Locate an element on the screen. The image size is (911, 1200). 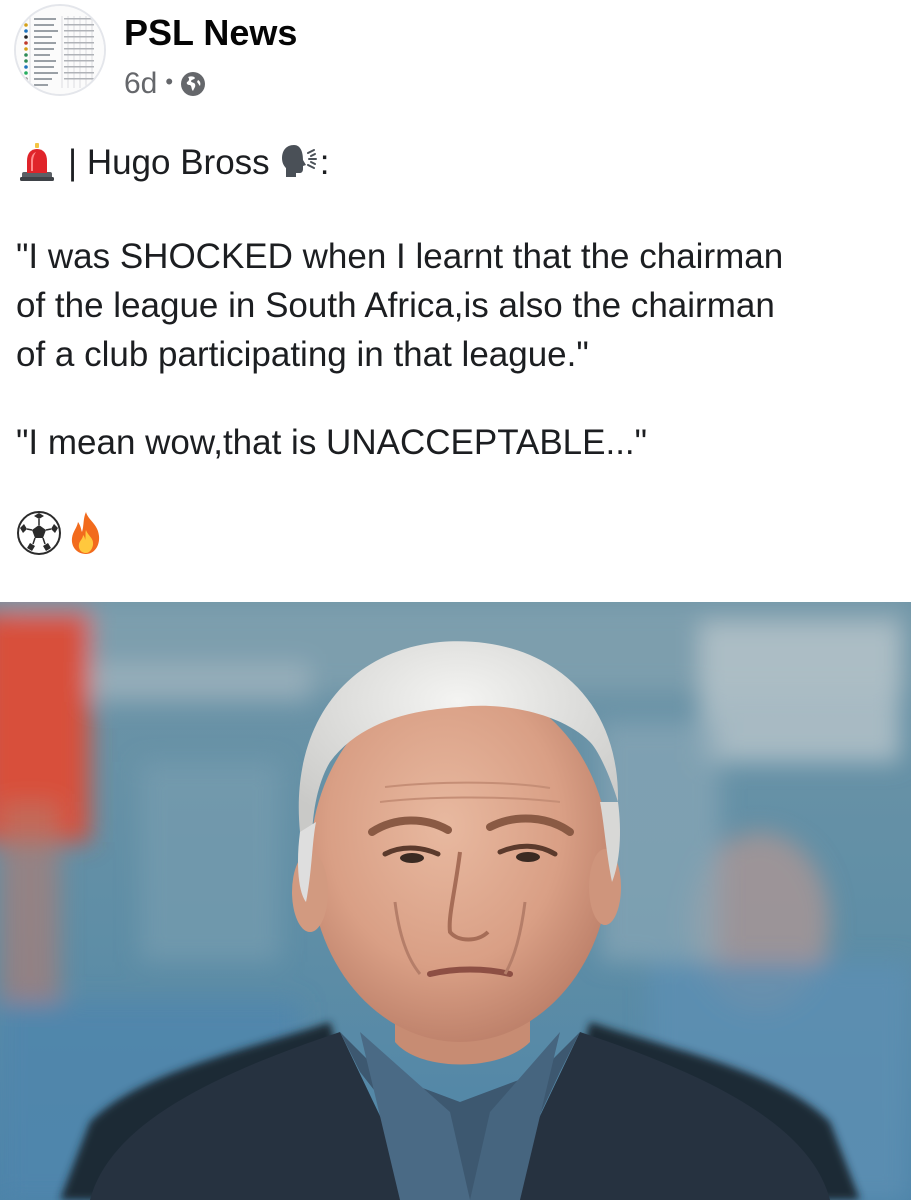
rotating-light-emoji is located at coordinates (37, 162).